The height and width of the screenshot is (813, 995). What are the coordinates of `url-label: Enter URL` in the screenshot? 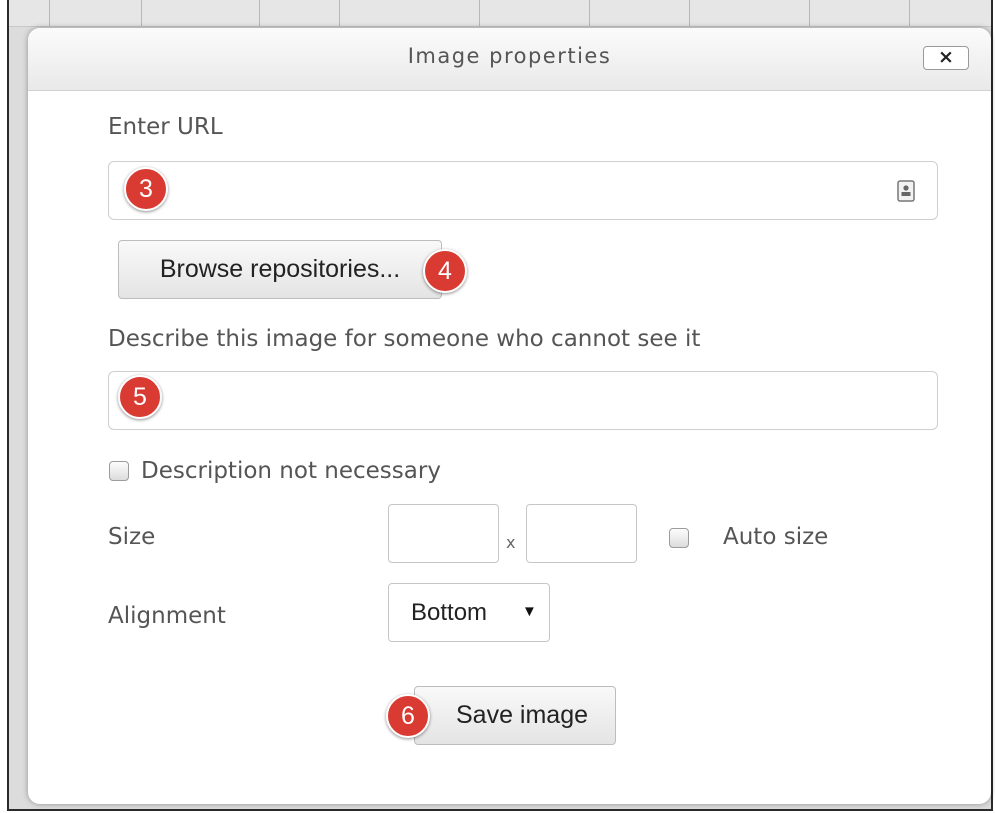 It's located at (165, 127).